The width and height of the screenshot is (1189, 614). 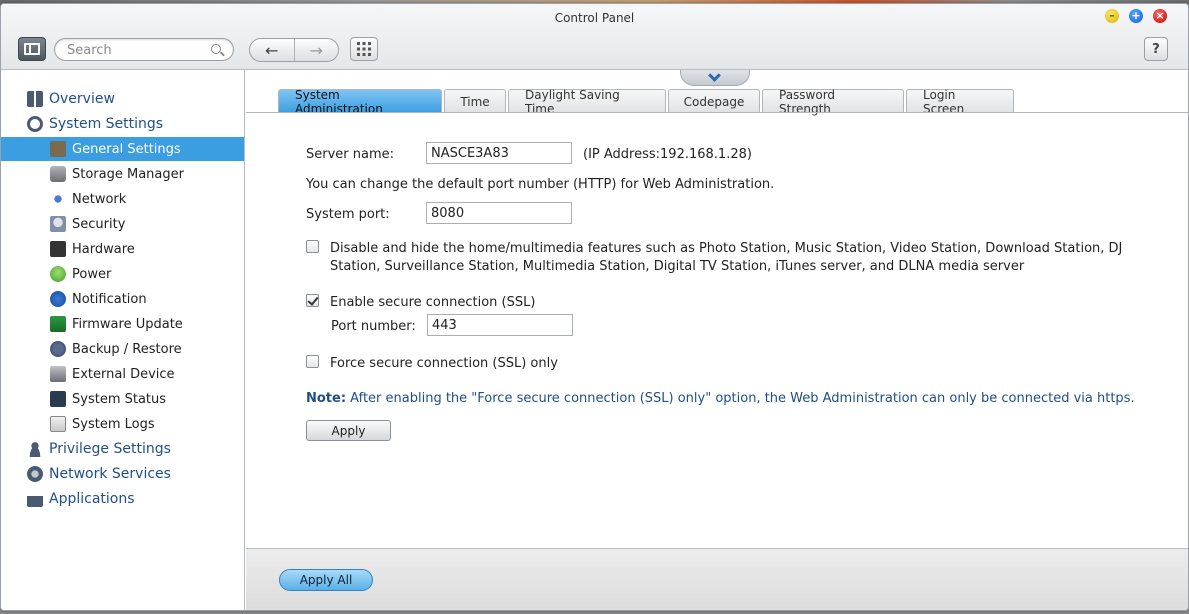 I want to click on search-icon, so click(x=216, y=49).